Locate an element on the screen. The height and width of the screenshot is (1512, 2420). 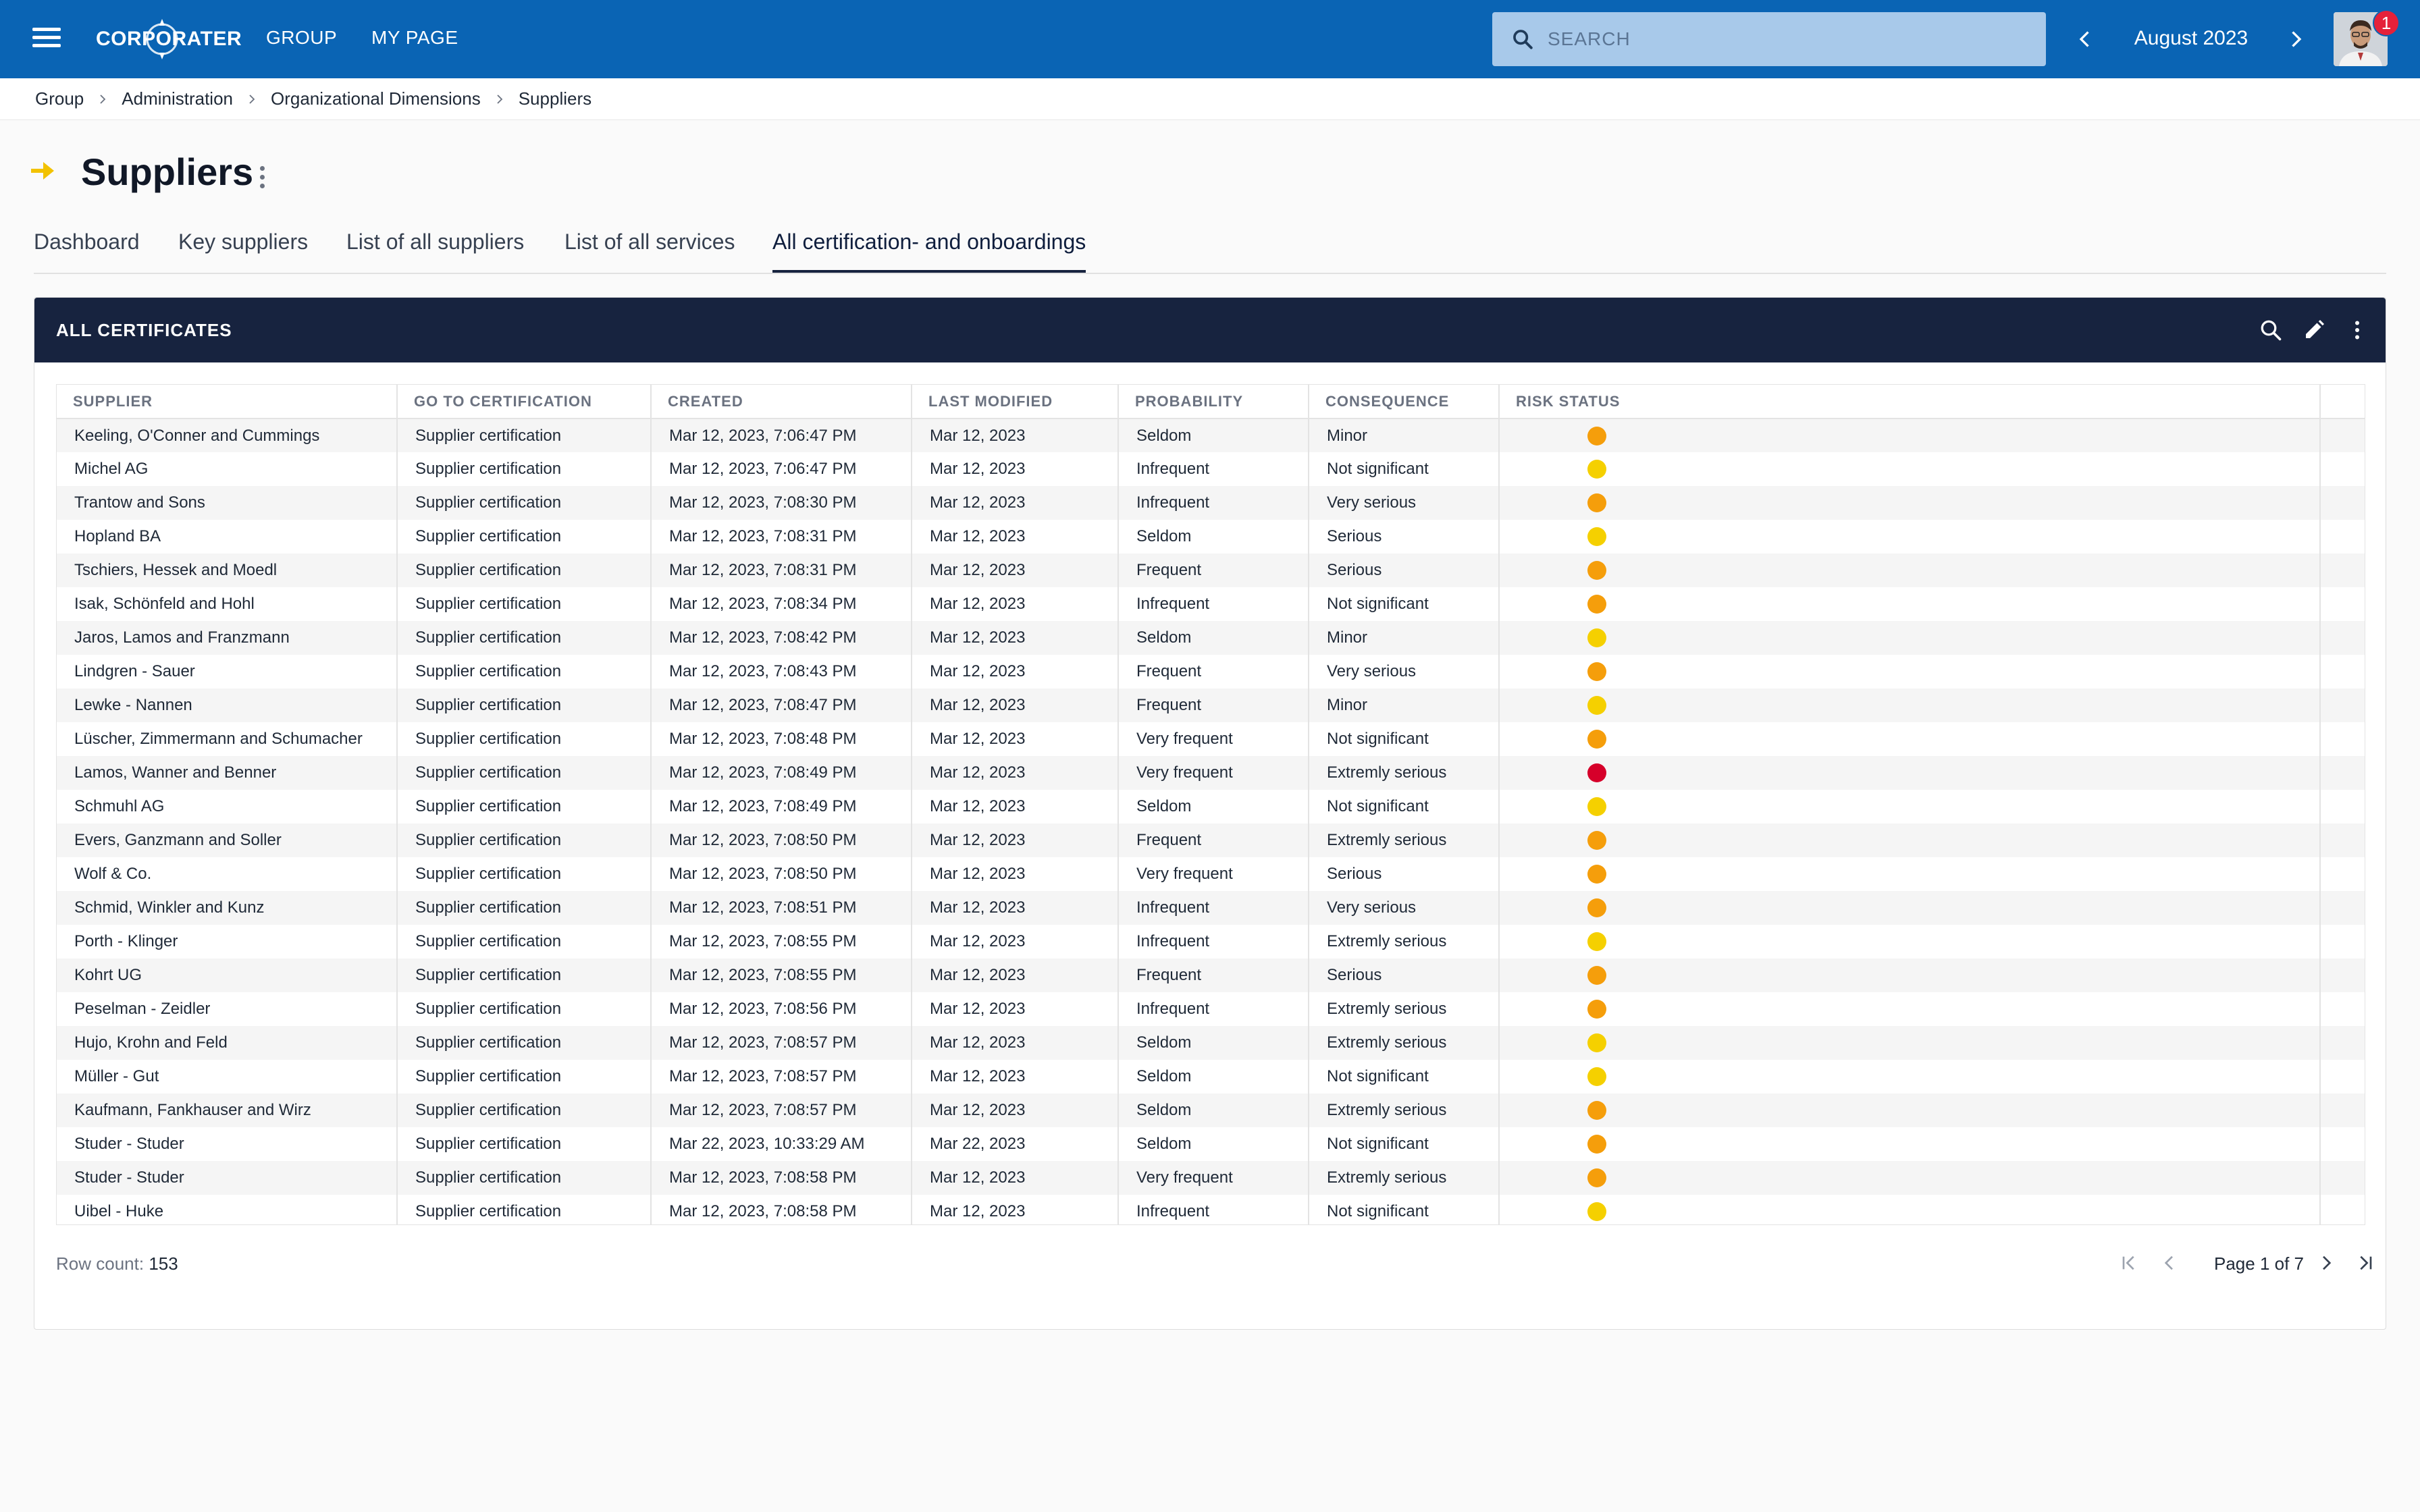
nav-group: GROUP is located at coordinates (301, 38).